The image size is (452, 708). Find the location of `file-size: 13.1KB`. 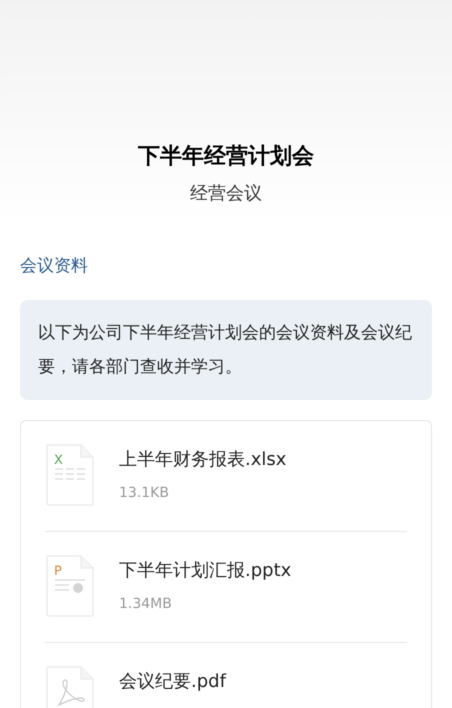

file-size: 13.1KB is located at coordinates (144, 493).